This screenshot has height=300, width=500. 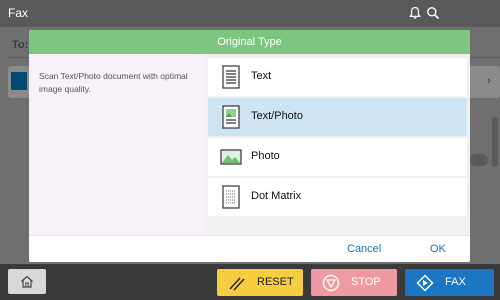 I want to click on option-label: Photo, so click(x=265, y=156).